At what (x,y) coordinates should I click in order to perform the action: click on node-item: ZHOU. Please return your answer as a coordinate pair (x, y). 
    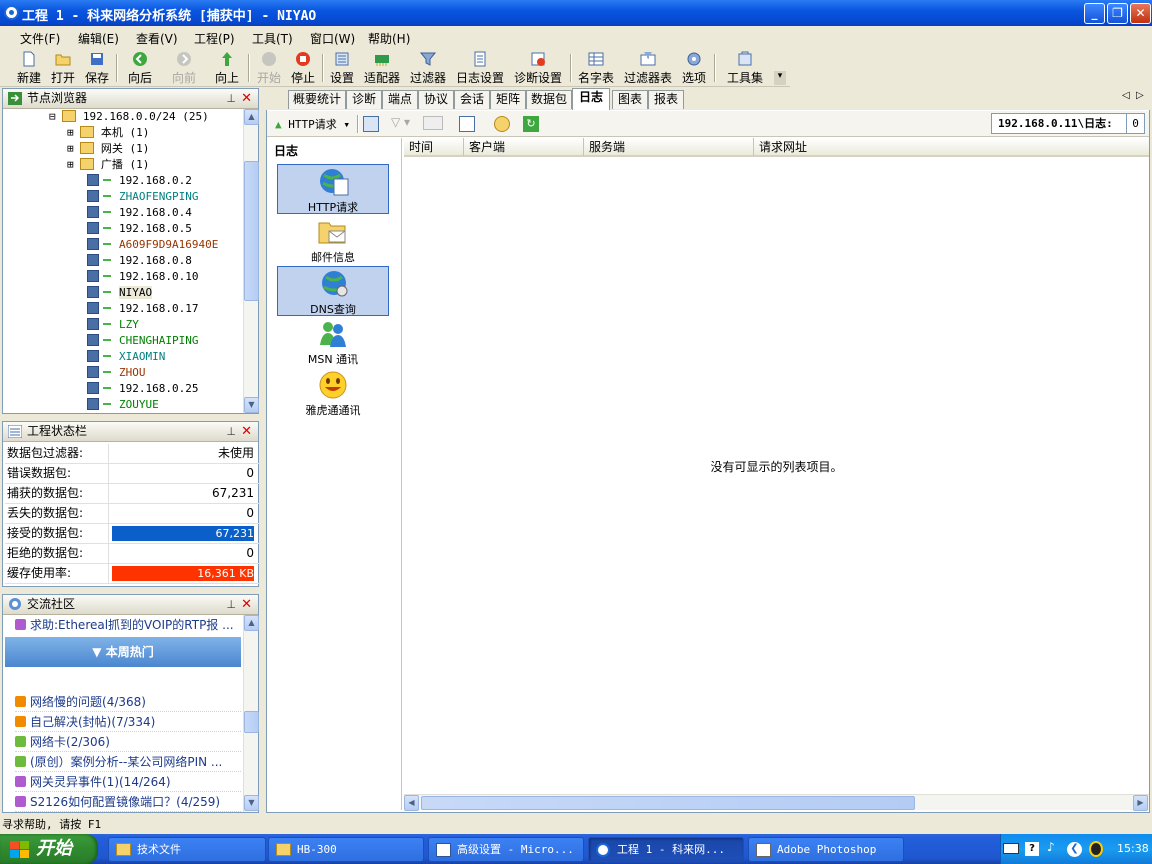
    Looking at the image, I should click on (116, 373).